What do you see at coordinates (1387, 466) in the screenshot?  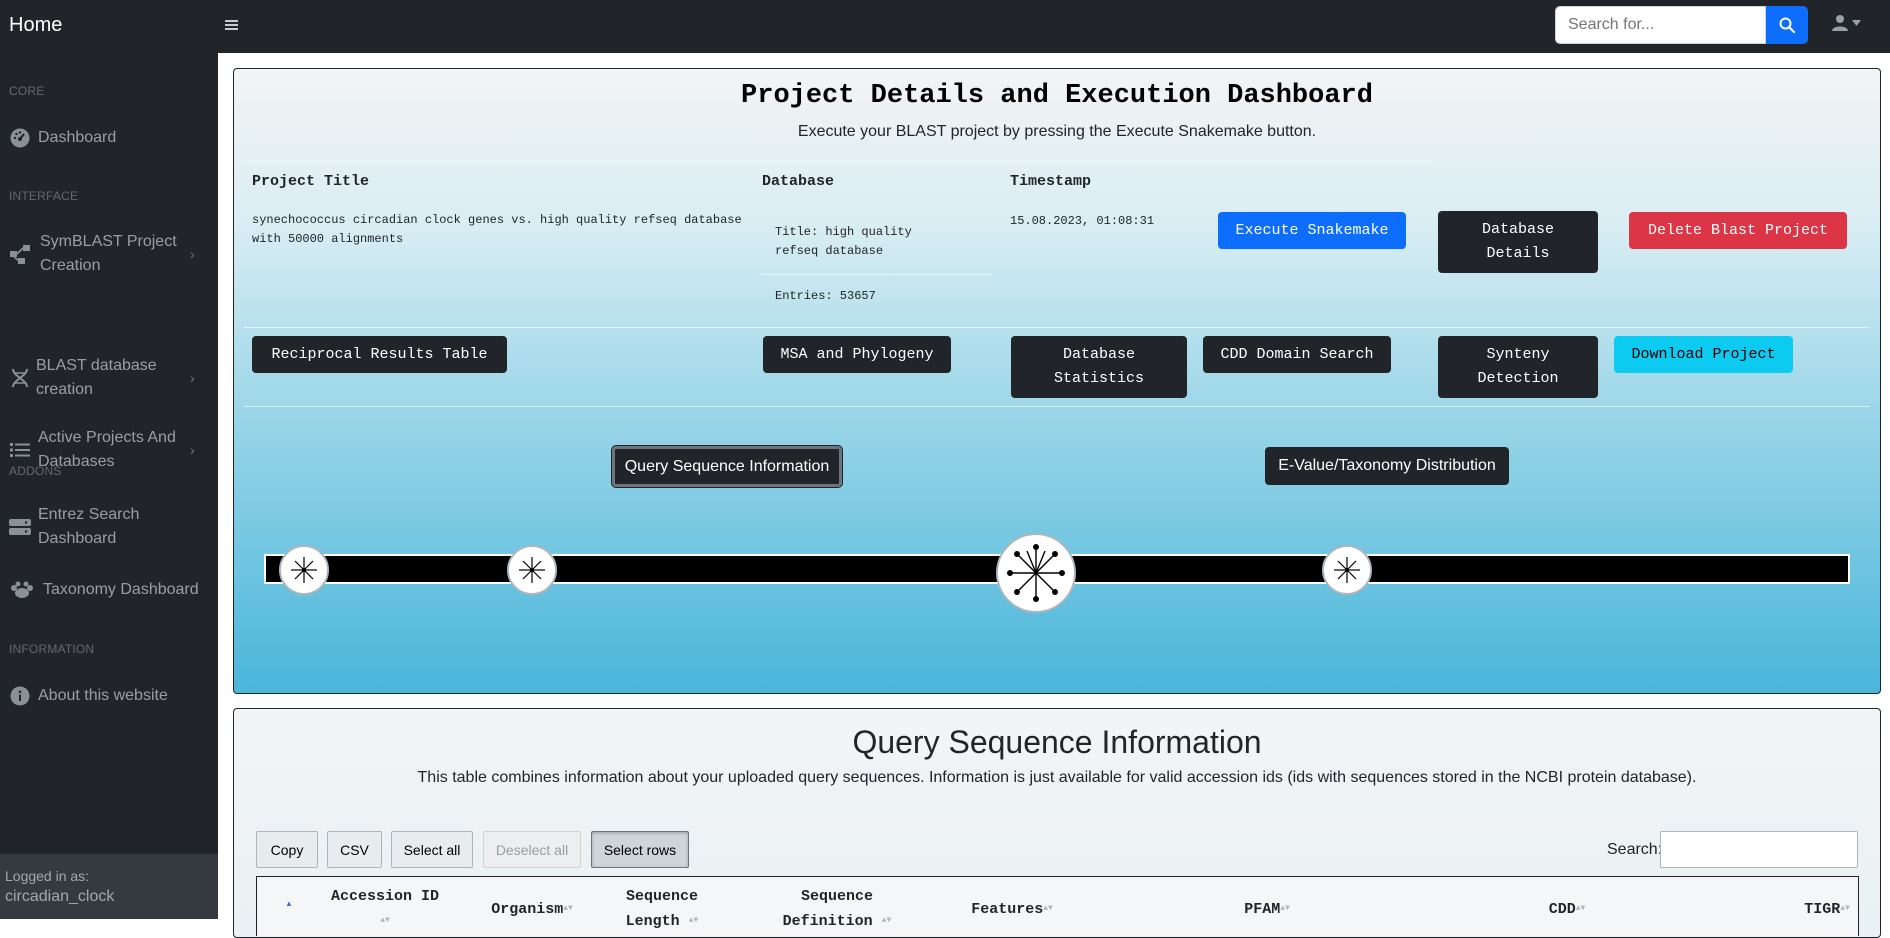 I see `tab-evalue-taxonomy-distribution: E-Value/Taxonomy Distribution` at bounding box center [1387, 466].